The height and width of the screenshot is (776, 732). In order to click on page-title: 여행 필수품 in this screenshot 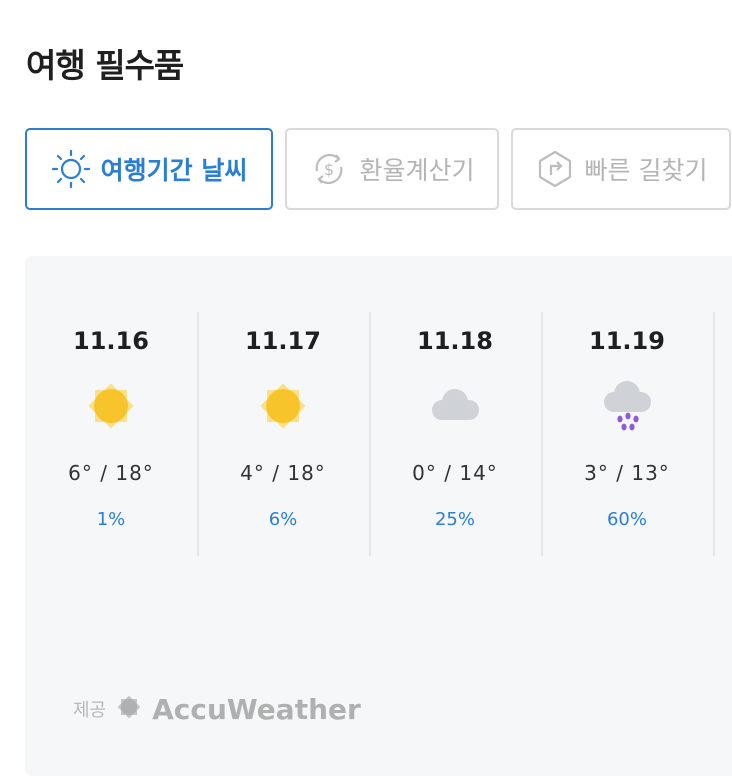, I will do `click(105, 65)`.